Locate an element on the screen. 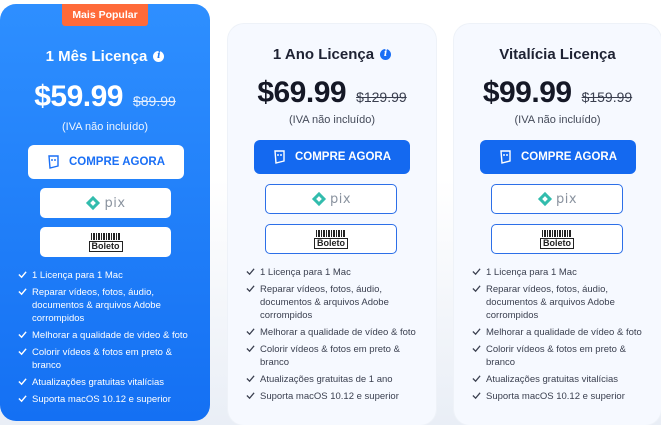 The height and width of the screenshot is (425, 661). plan-title-text: 1 Mês Licença is located at coordinates (96, 56).